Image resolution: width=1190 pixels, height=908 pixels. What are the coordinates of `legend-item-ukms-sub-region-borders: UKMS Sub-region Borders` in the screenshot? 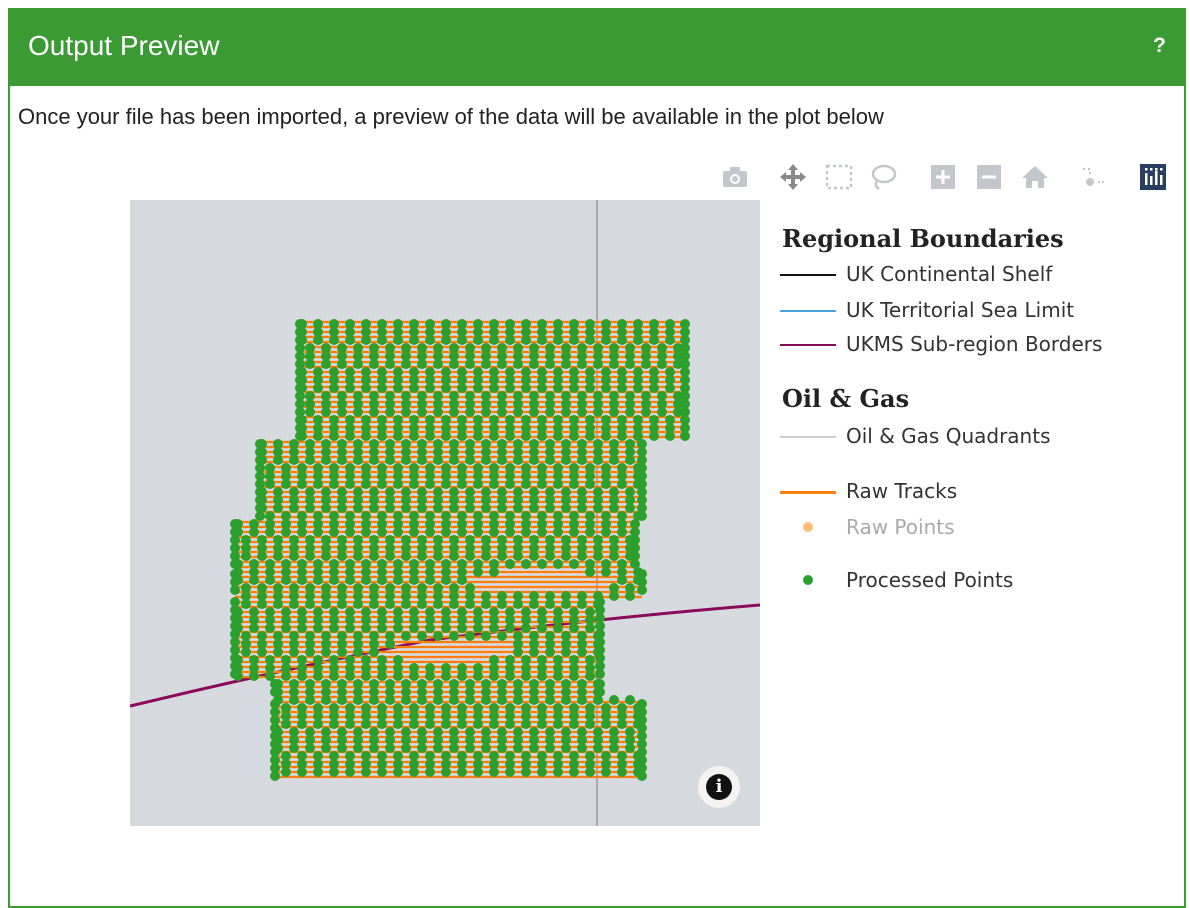 It's located at (970, 345).